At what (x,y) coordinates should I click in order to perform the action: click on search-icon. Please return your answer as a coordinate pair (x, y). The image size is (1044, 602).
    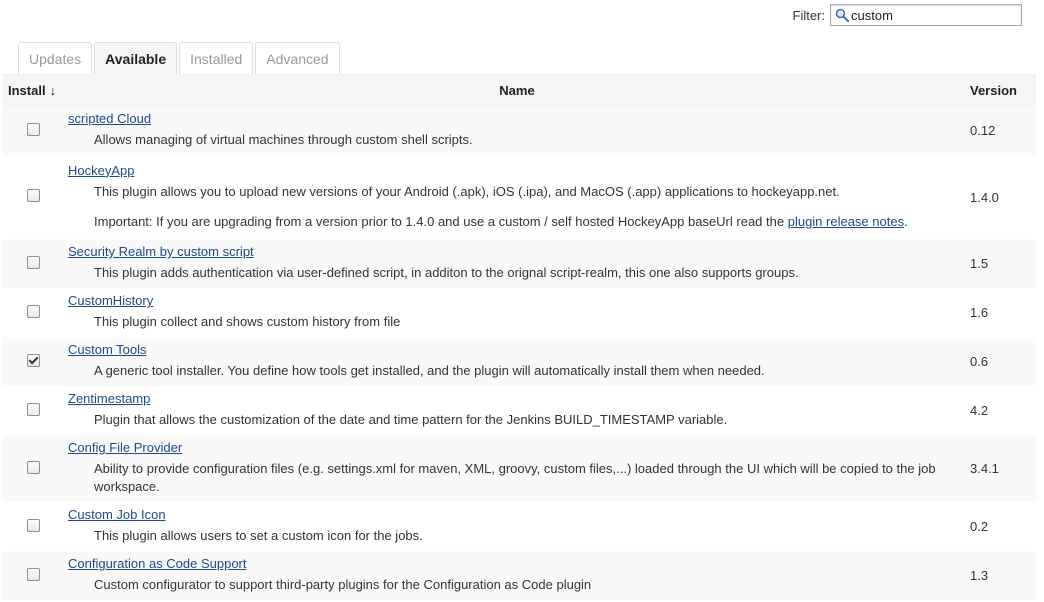
    Looking at the image, I should click on (842, 15).